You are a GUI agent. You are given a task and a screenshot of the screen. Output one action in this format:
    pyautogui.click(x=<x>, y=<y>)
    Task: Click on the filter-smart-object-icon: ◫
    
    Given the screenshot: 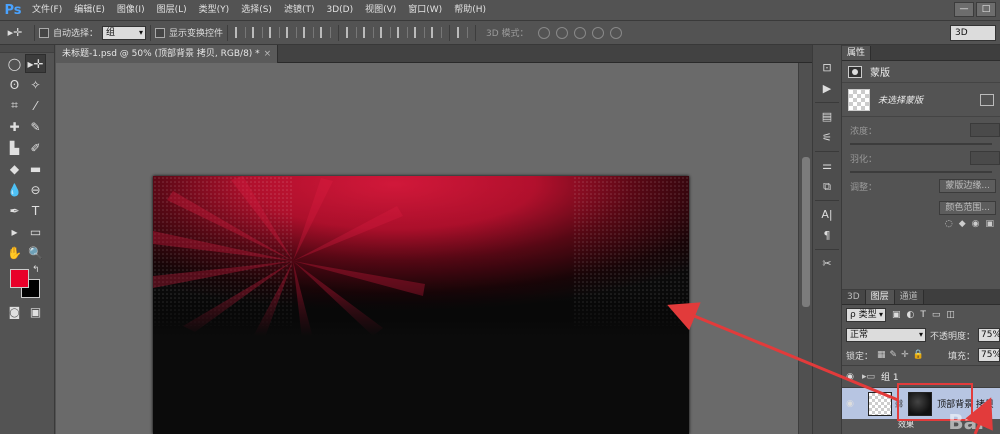 What is the action you would take?
    pyautogui.click(x=950, y=315)
    